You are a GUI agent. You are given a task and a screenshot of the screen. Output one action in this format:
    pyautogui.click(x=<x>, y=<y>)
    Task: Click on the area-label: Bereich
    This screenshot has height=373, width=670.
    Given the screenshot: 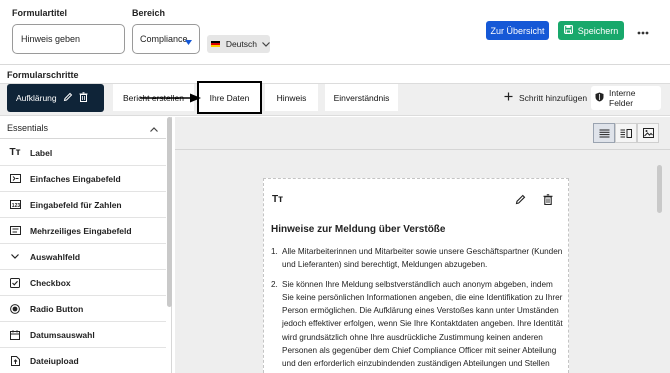 What is the action you would take?
    pyautogui.click(x=149, y=13)
    